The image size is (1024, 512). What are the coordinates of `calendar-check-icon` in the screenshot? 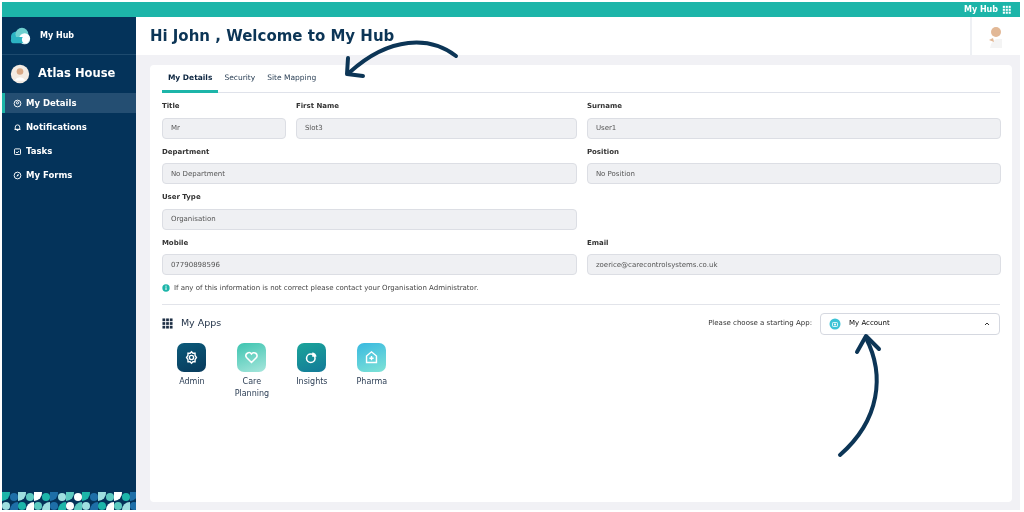 It's located at (17, 151).